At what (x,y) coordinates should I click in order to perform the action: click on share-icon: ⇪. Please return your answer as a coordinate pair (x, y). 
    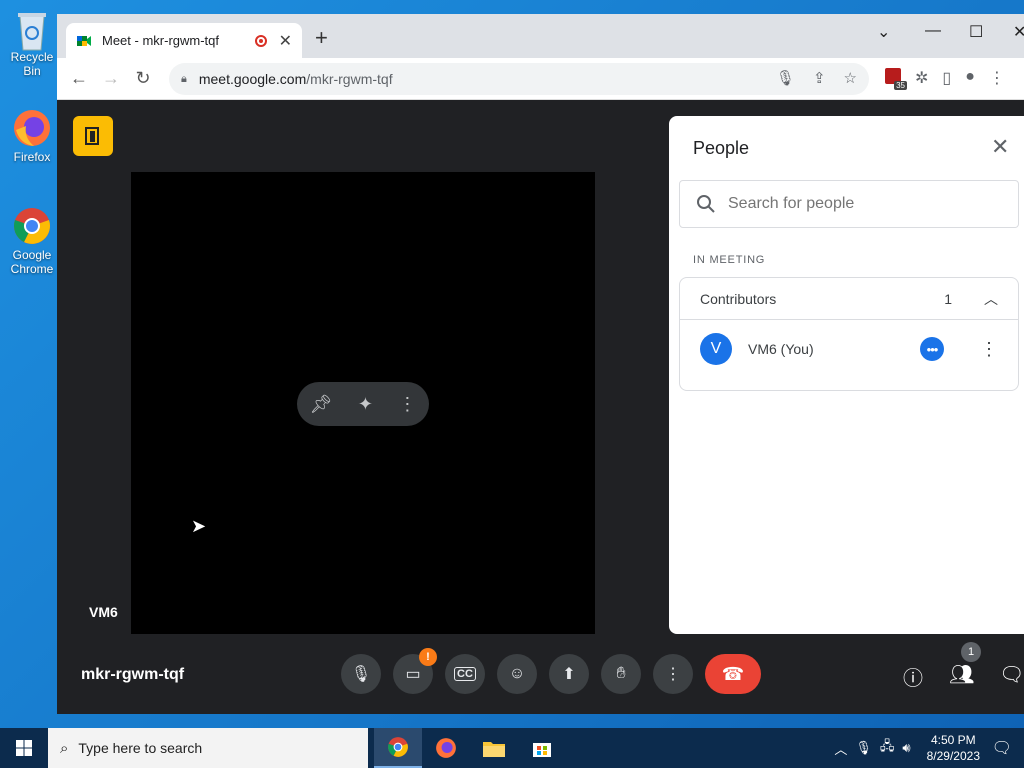
    Looking at the image, I should click on (819, 78).